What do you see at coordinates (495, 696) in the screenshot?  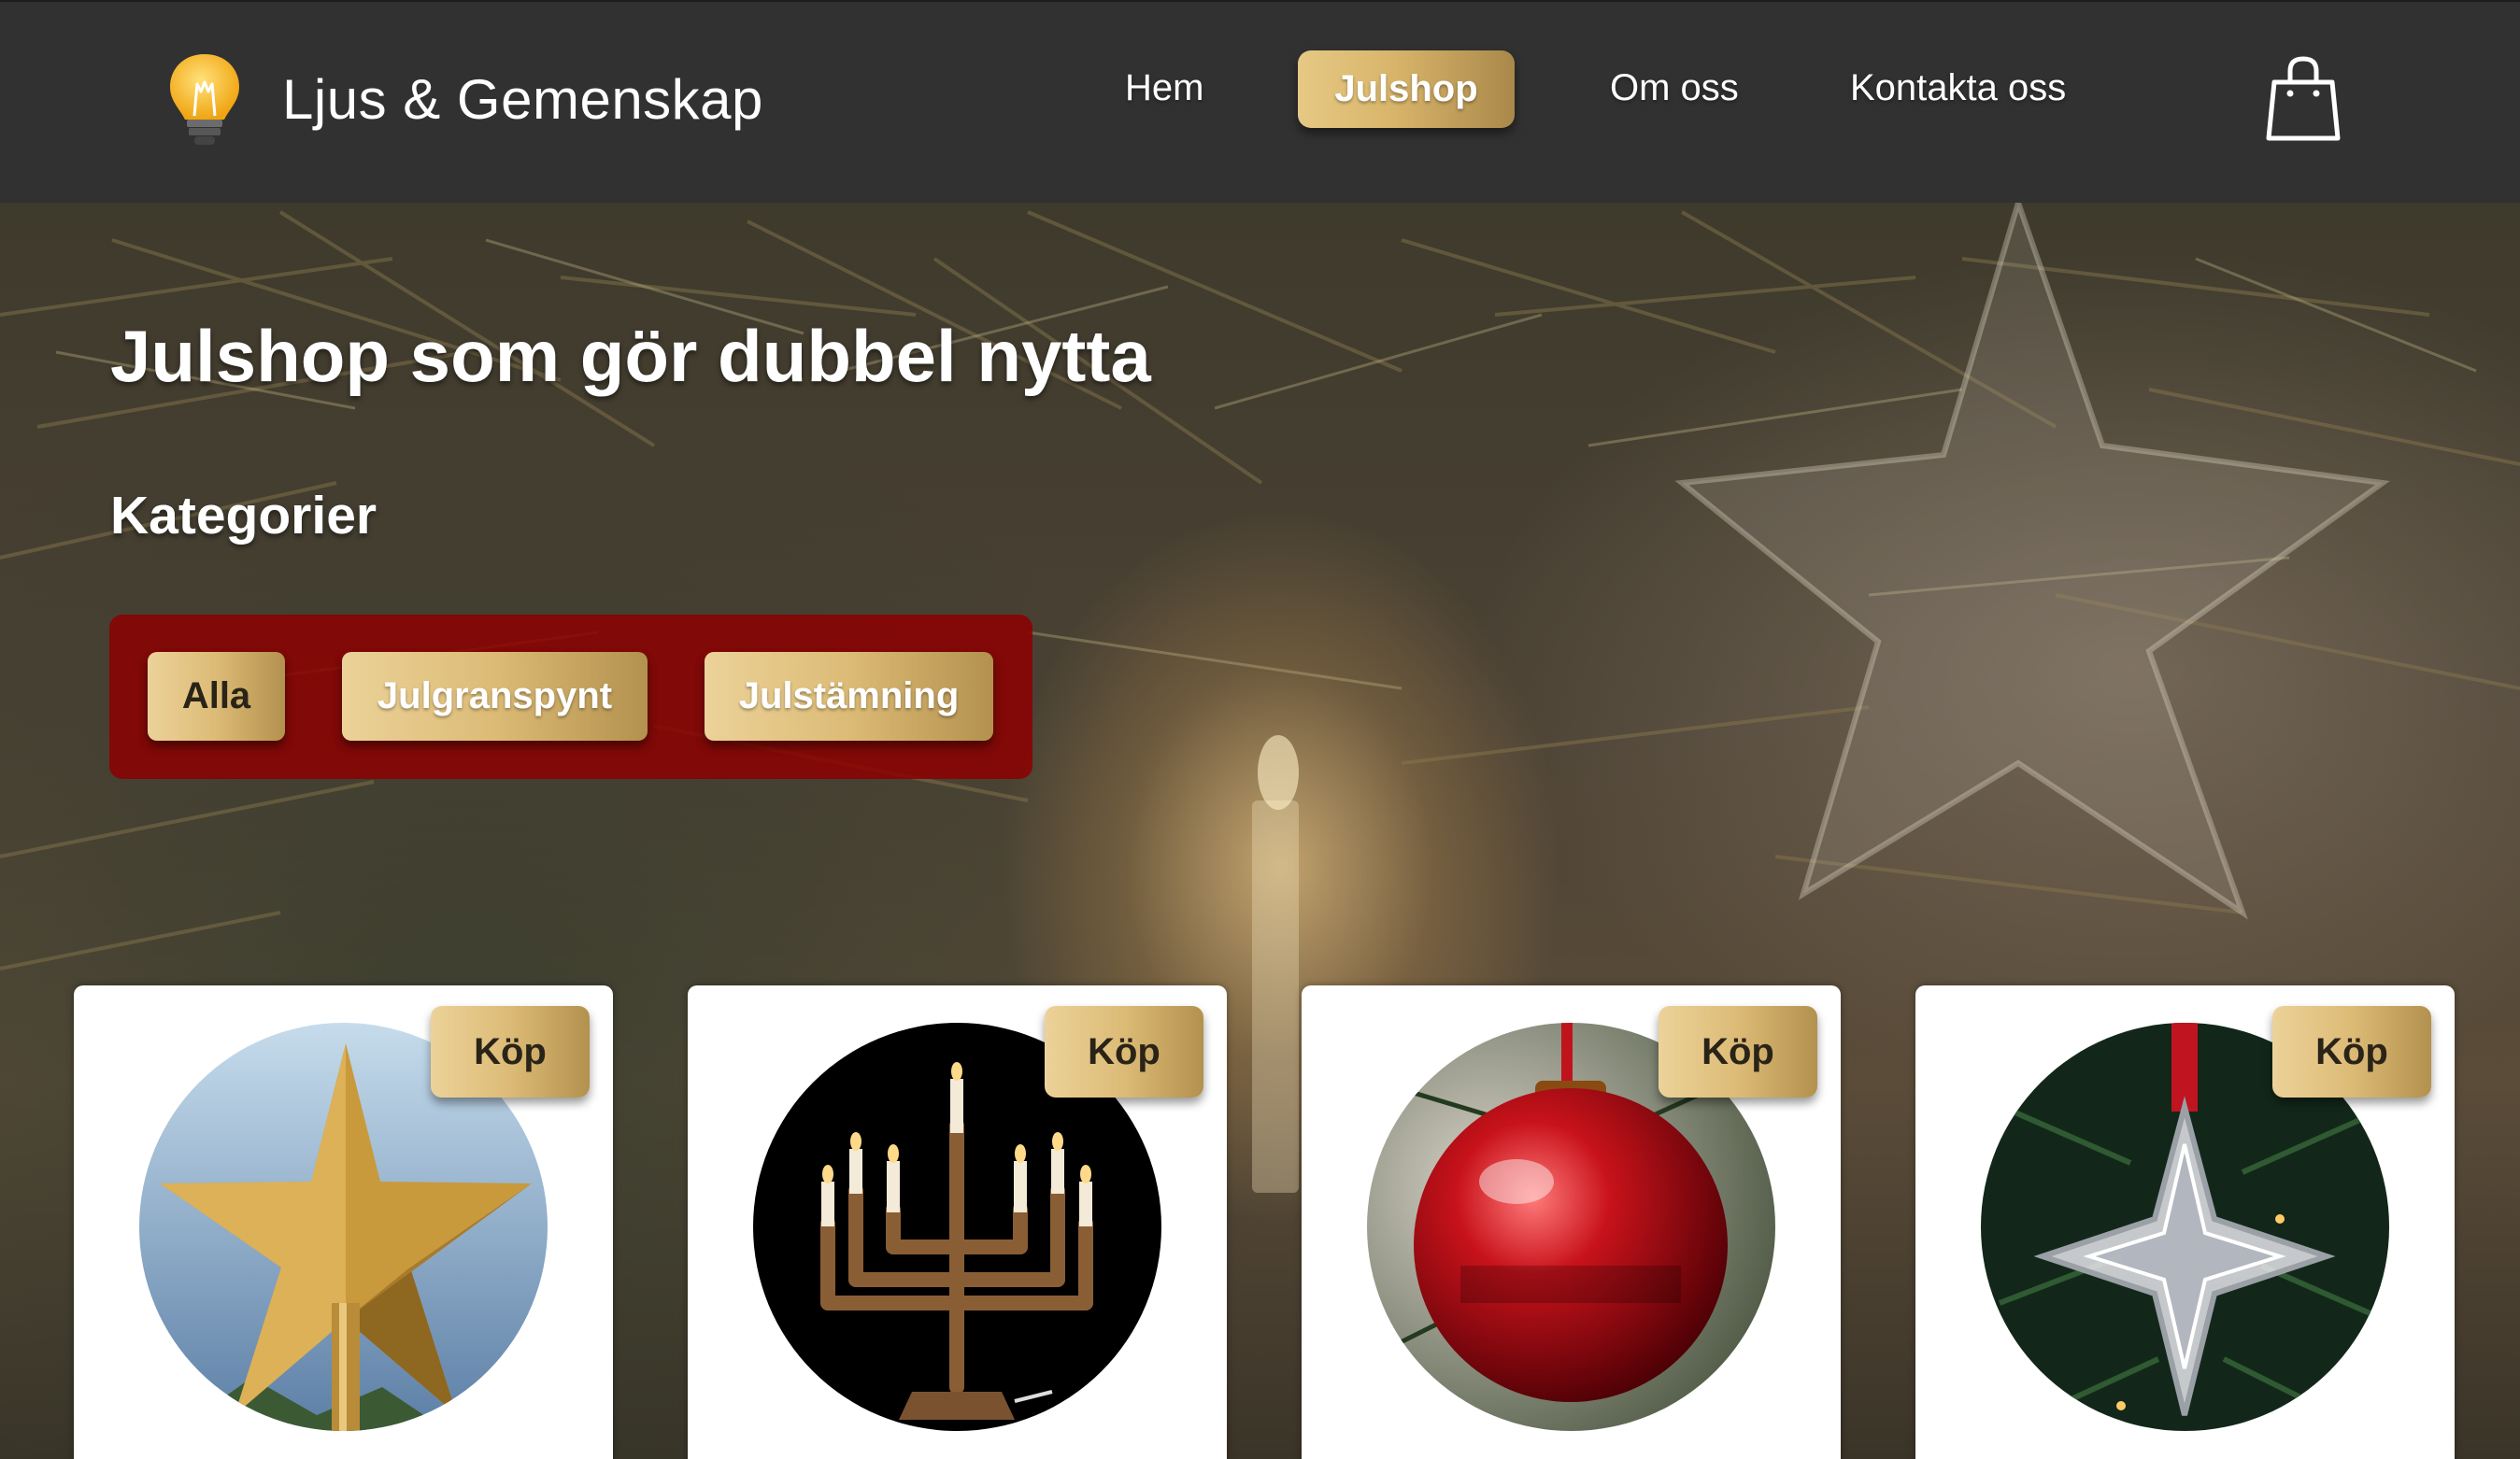 I see `category-julgranspynt-button: Julgranspynt` at bounding box center [495, 696].